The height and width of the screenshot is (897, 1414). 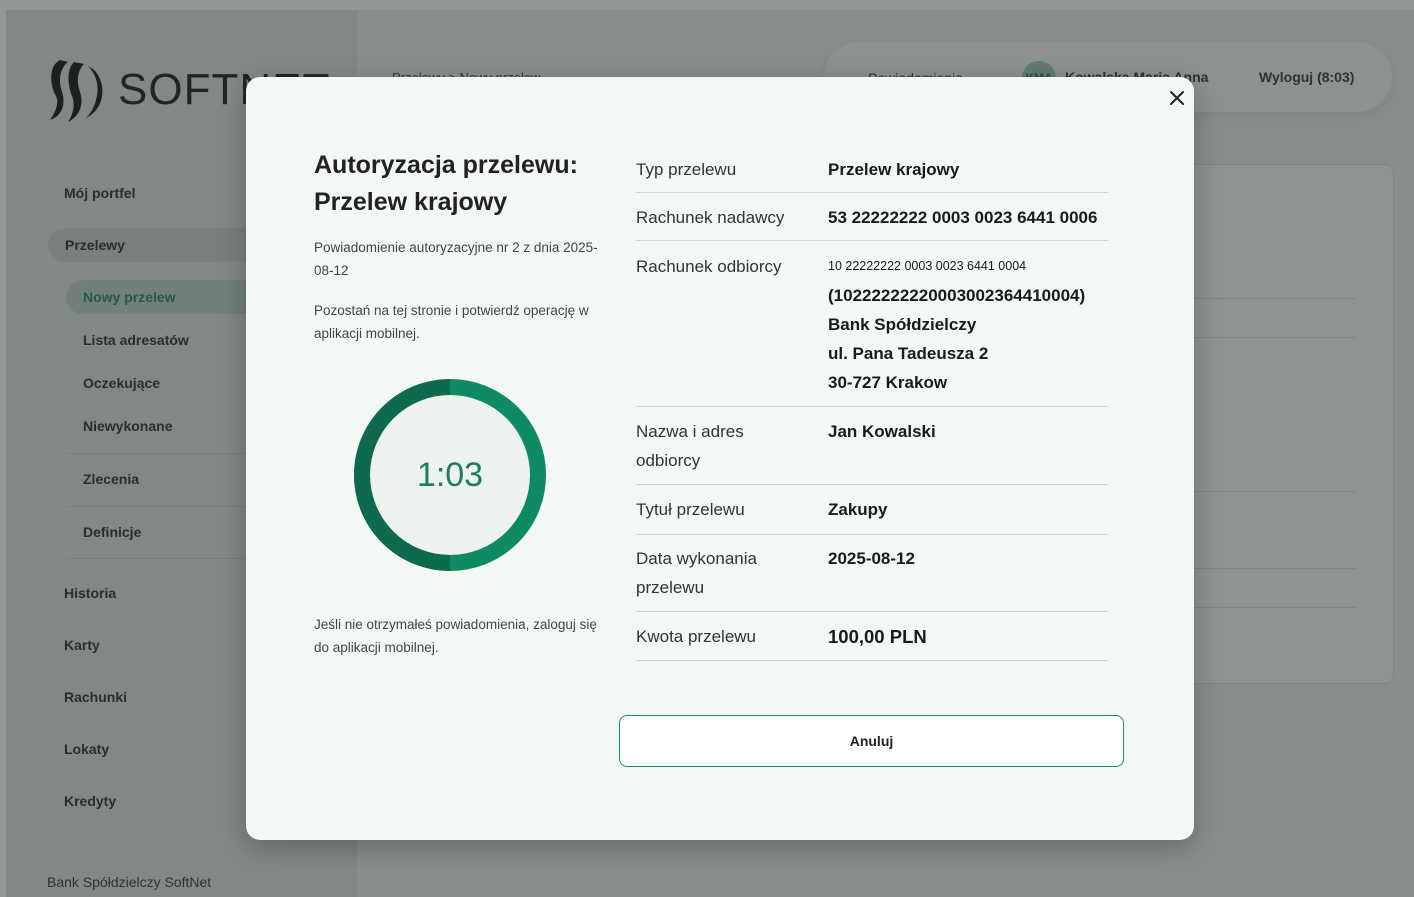 I want to click on detail-label: Rachunek odbiorcy, so click(x=709, y=266).